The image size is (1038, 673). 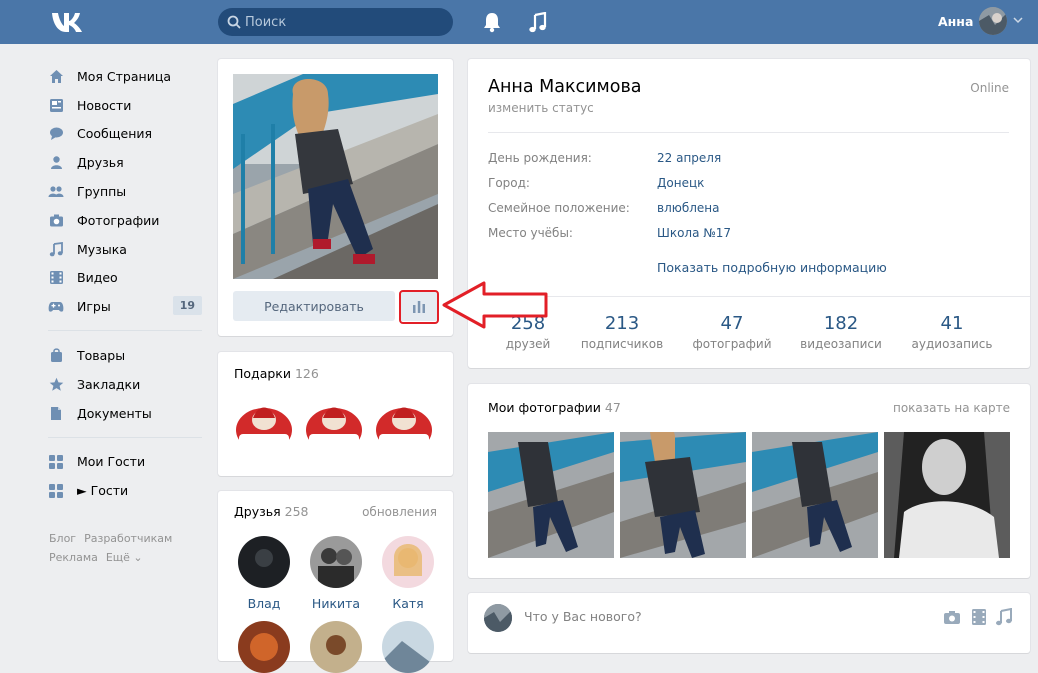 What do you see at coordinates (264, 603) in the screenshot?
I see `friend-name: Влад` at bounding box center [264, 603].